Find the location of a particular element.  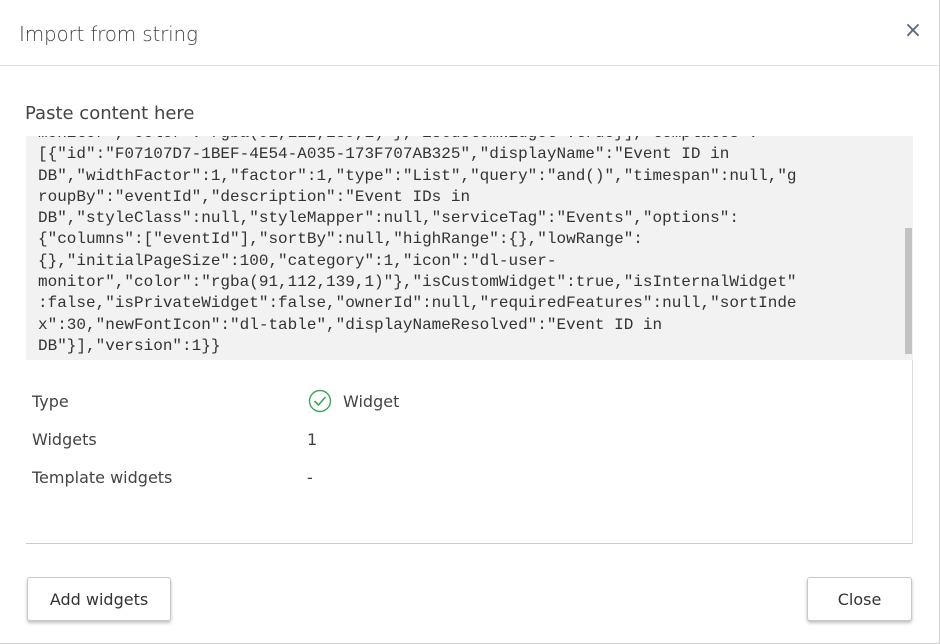

template-widgets-label: Template widgets is located at coordinates (102, 477).